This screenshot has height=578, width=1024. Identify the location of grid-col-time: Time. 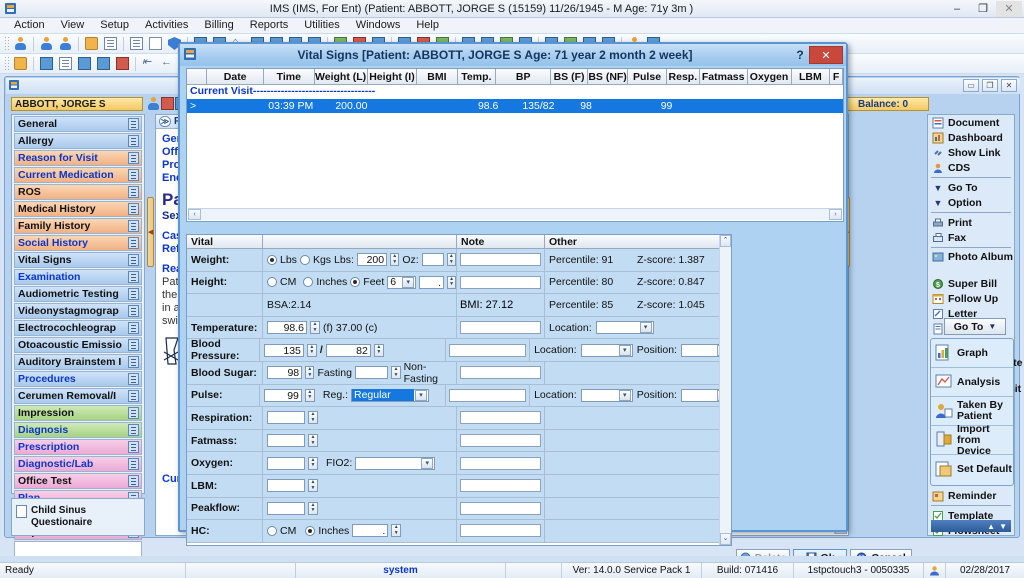
(289, 76).